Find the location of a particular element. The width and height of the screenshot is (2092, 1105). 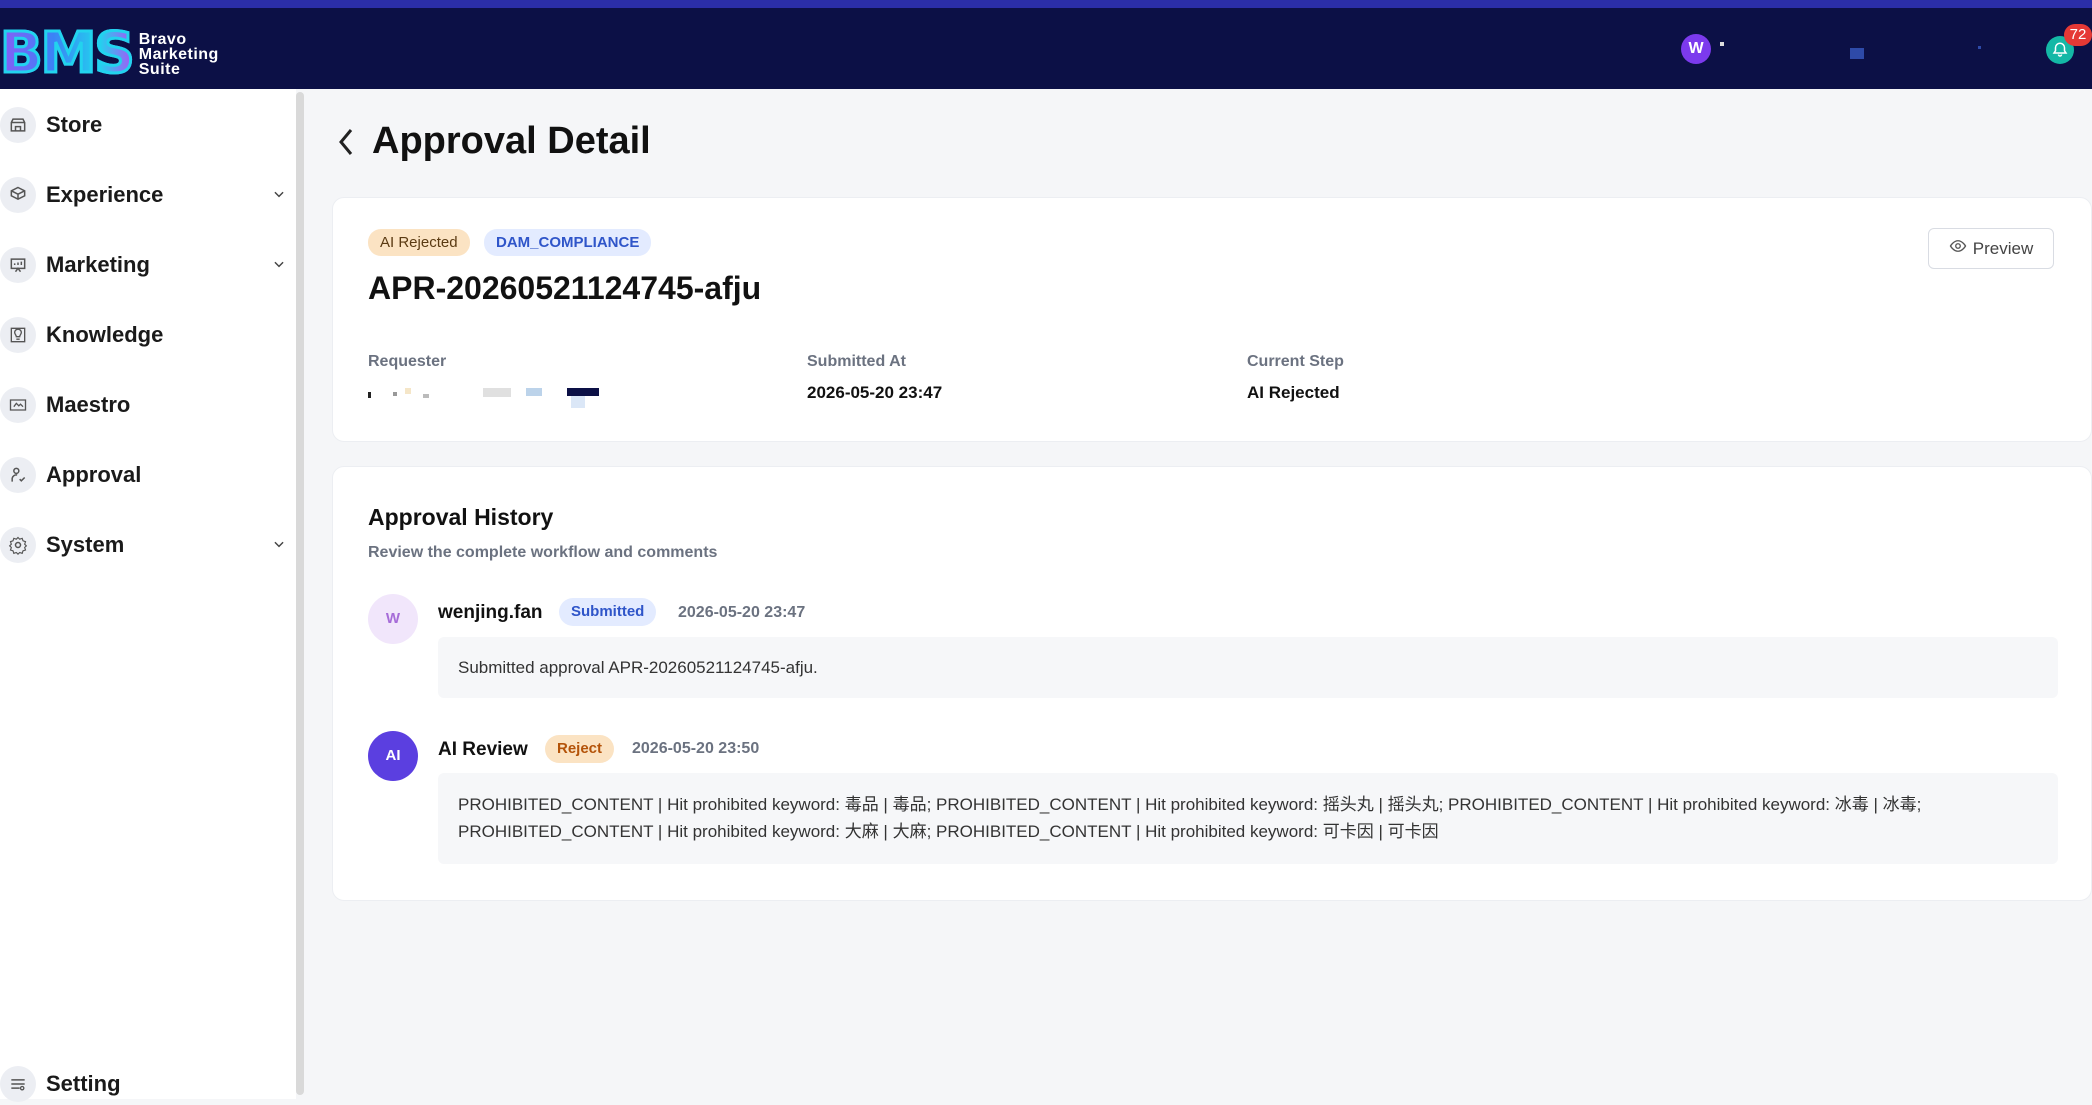

top-accent-stripe is located at coordinates (1046, 4).